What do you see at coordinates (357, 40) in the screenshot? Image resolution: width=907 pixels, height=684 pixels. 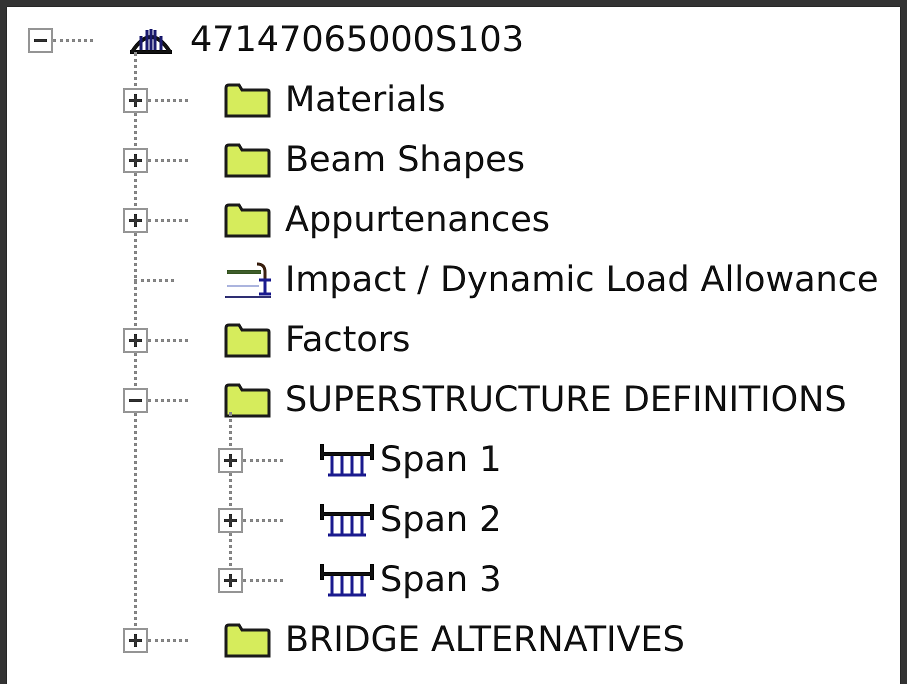 I see `tree-node-label: 47147065000S103` at bounding box center [357, 40].